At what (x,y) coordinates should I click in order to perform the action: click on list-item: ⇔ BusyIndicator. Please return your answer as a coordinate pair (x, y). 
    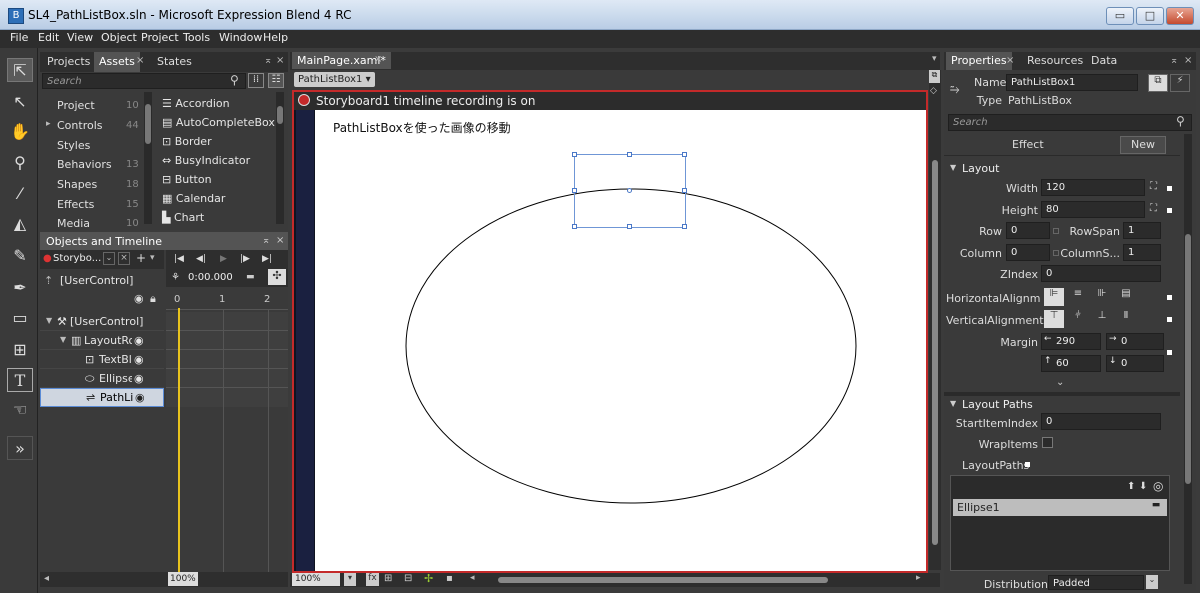
    Looking at the image, I should click on (206, 160).